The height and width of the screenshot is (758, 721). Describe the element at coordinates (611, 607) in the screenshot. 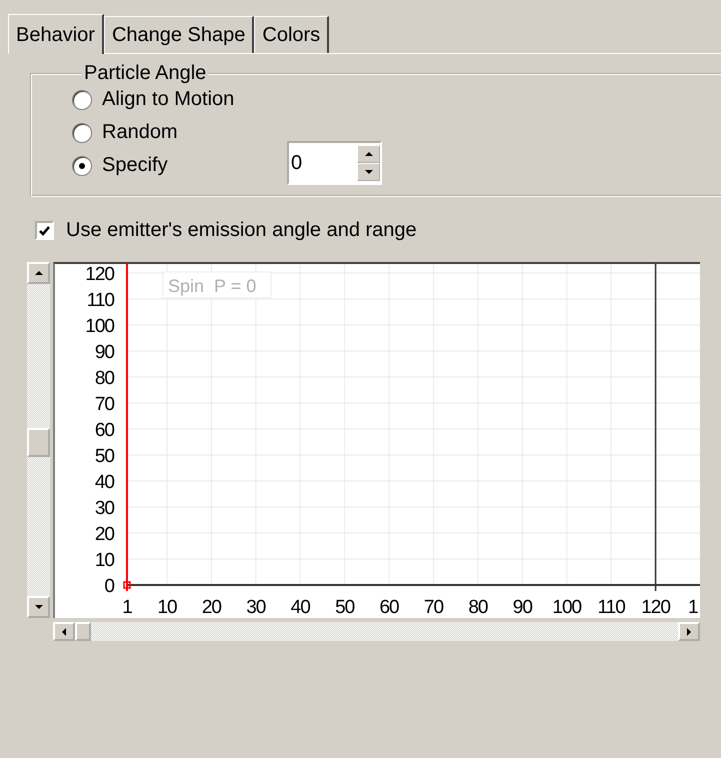

I see `x-tick-label: 110` at that location.